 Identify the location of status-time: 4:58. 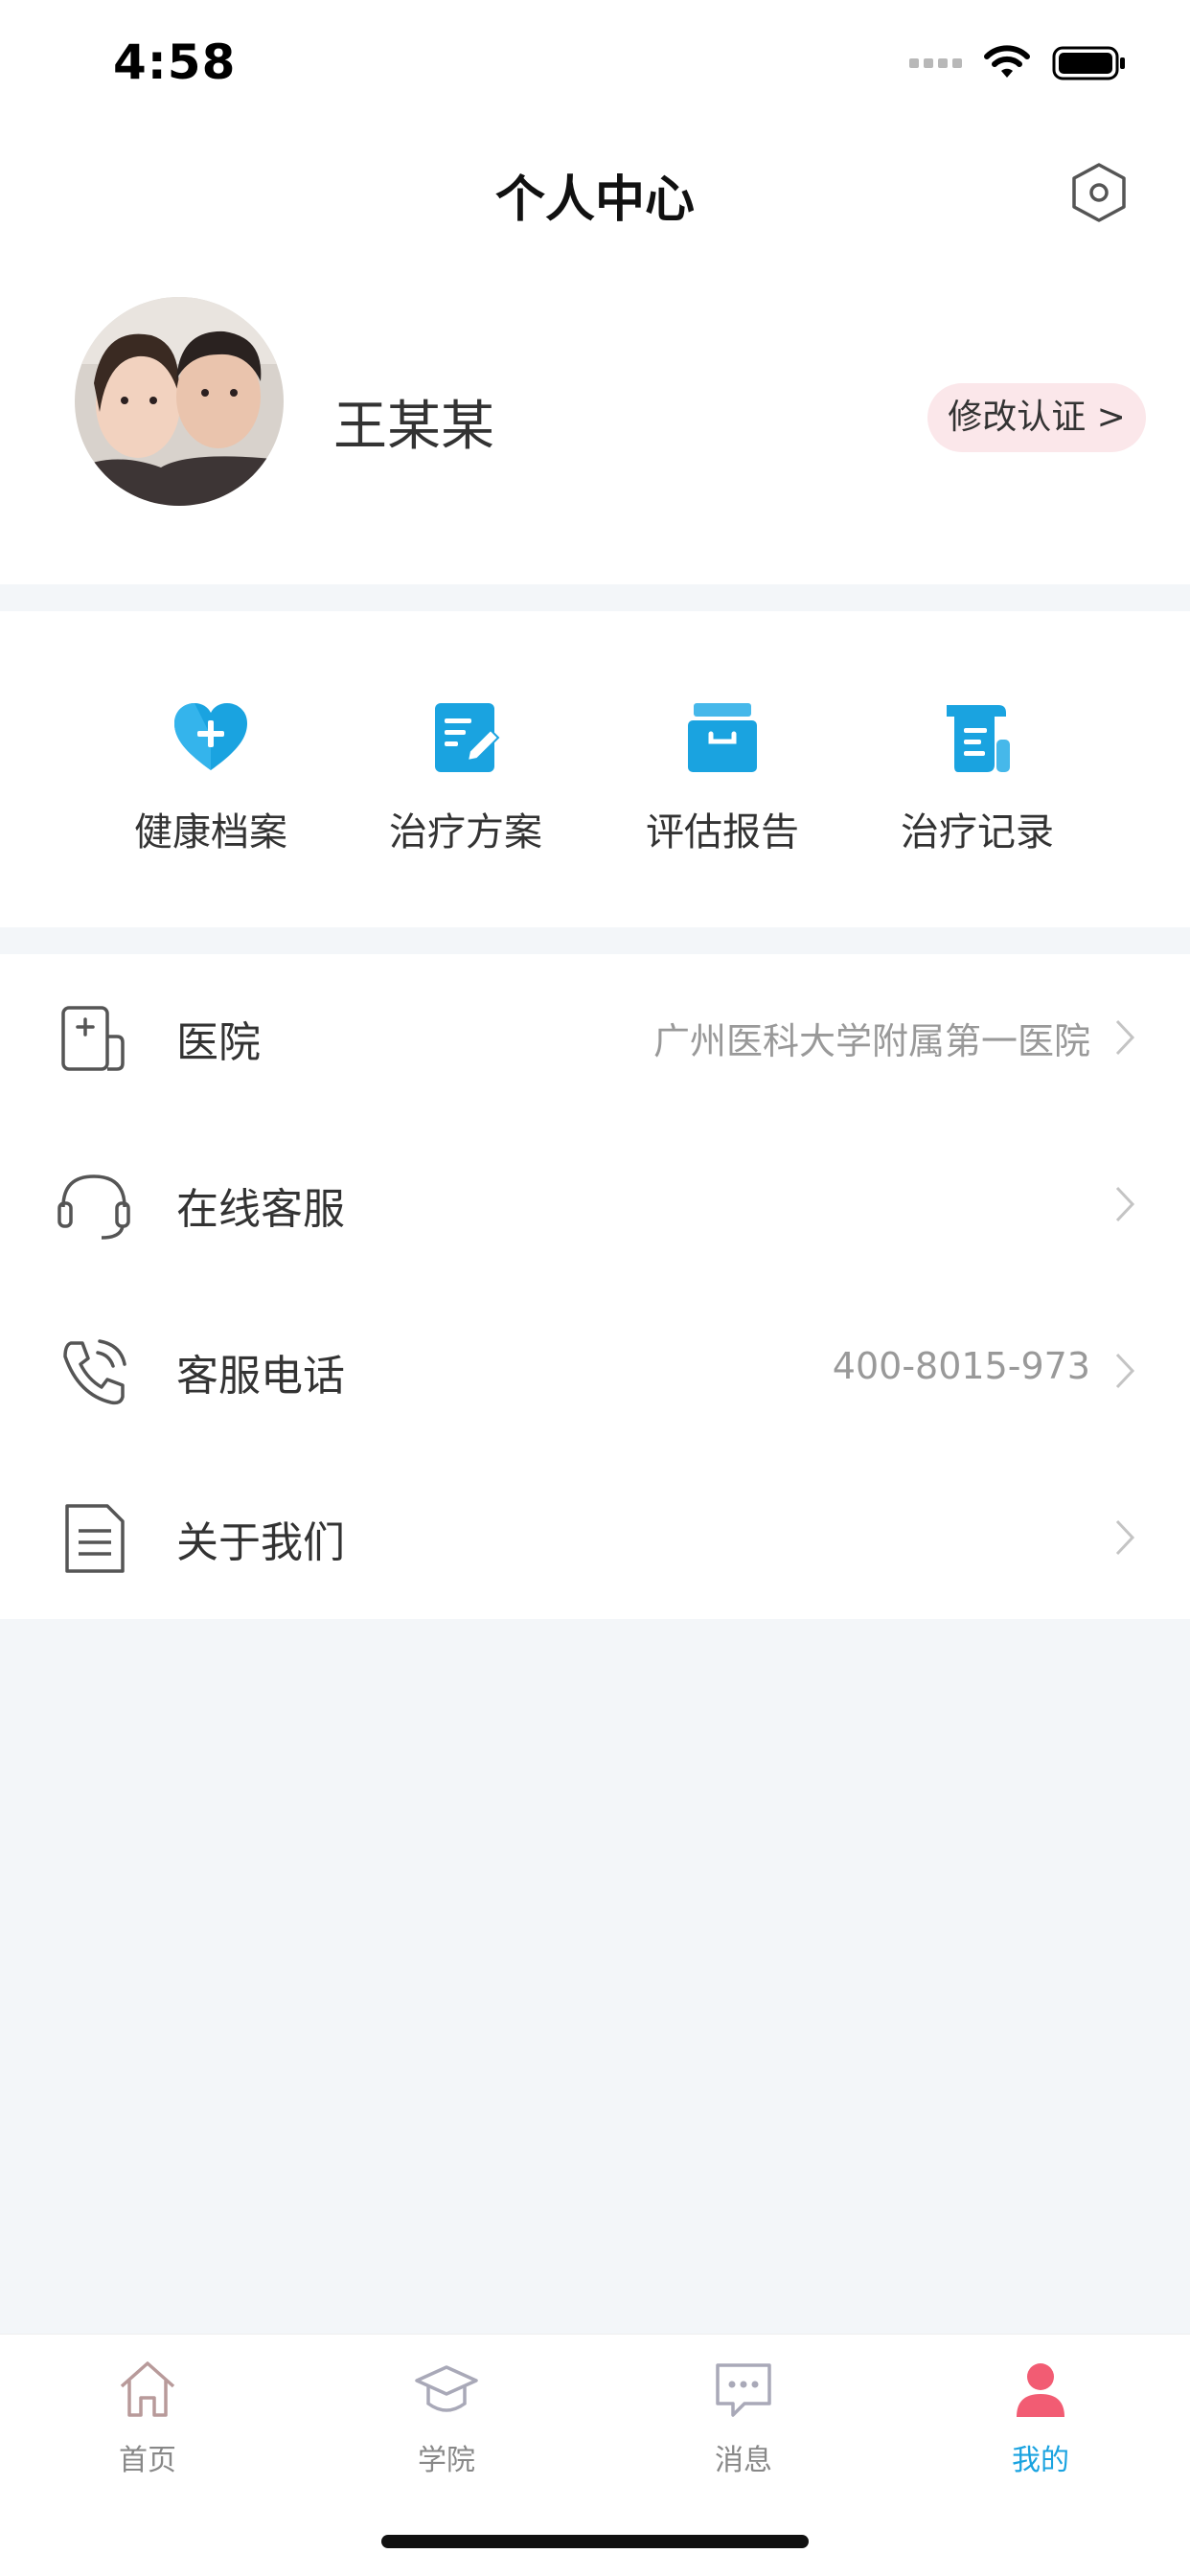
(175, 62).